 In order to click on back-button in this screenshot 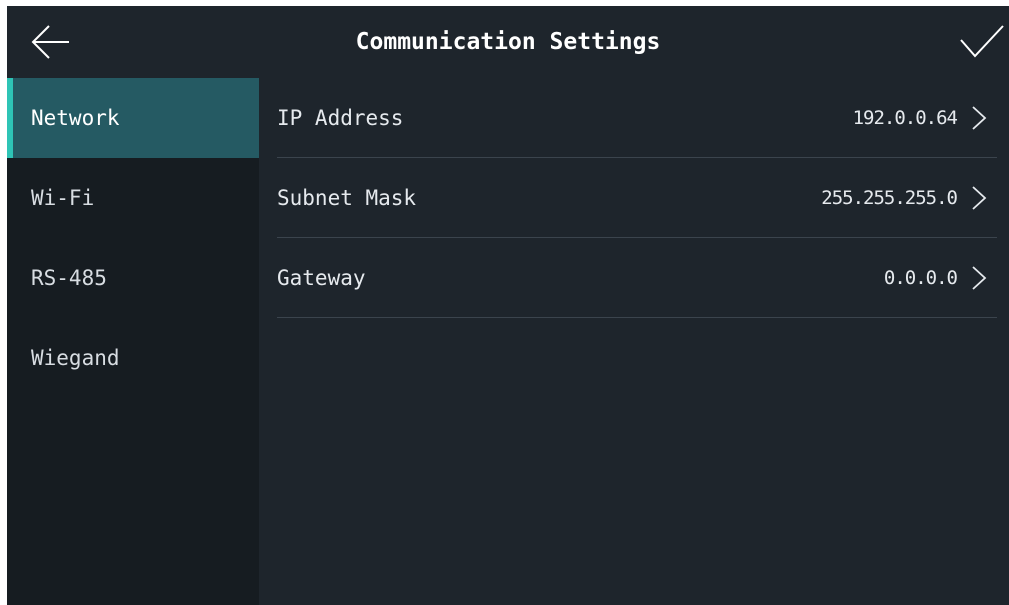, I will do `click(47, 42)`.